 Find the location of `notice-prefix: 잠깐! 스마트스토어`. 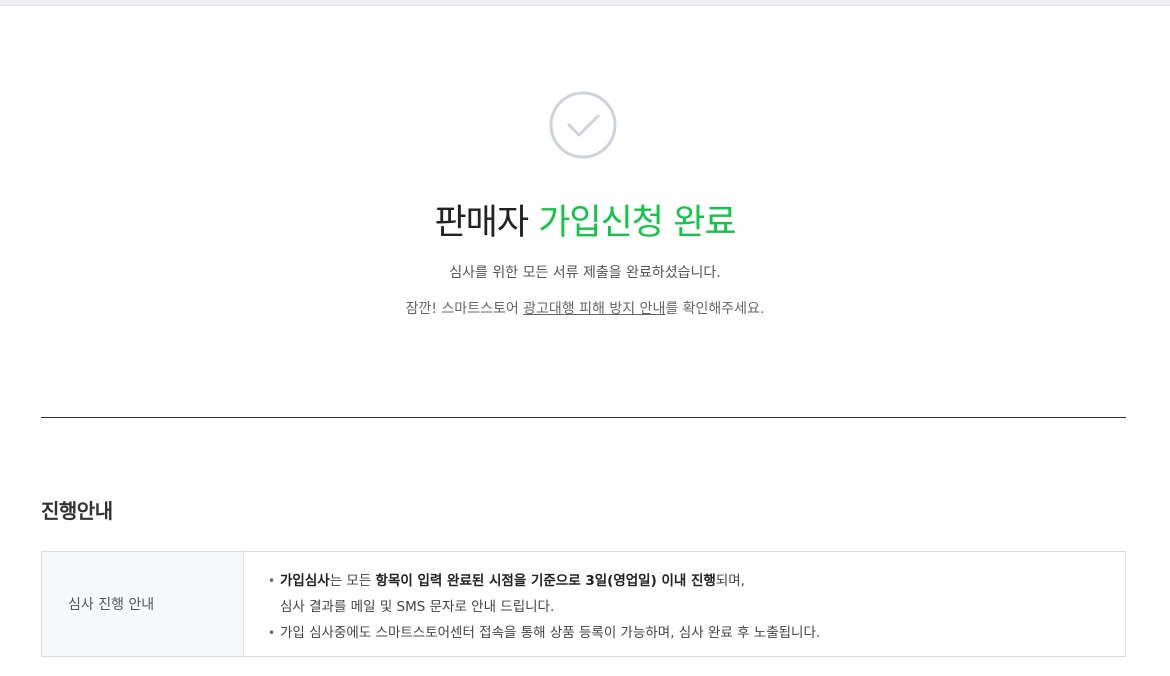

notice-prefix: 잠깐! 스마트스토어 is located at coordinates (464, 309).